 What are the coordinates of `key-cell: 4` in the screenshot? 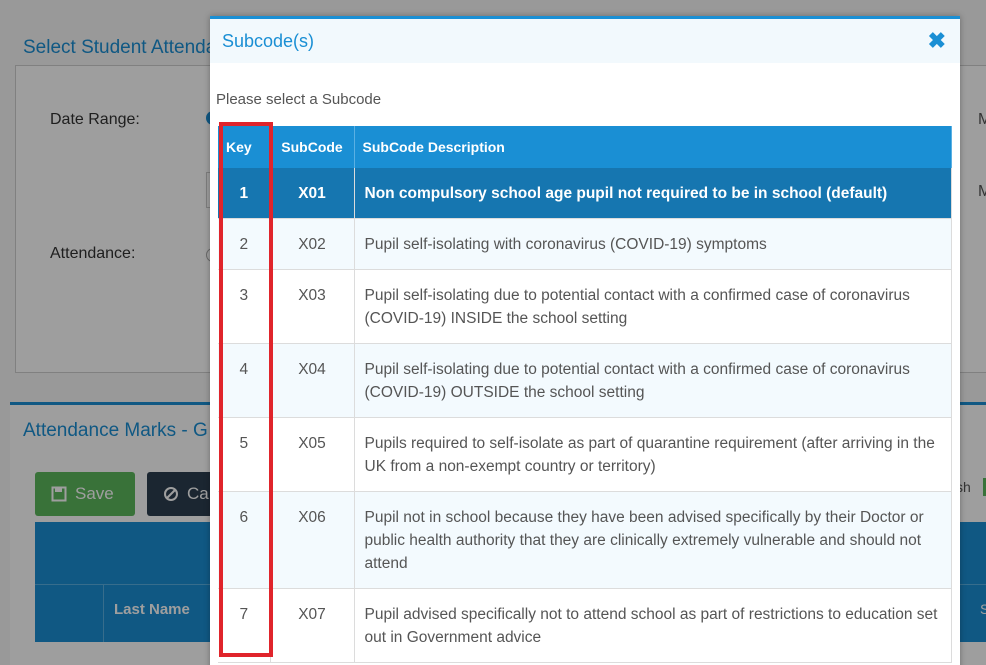 It's located at (244, 380).